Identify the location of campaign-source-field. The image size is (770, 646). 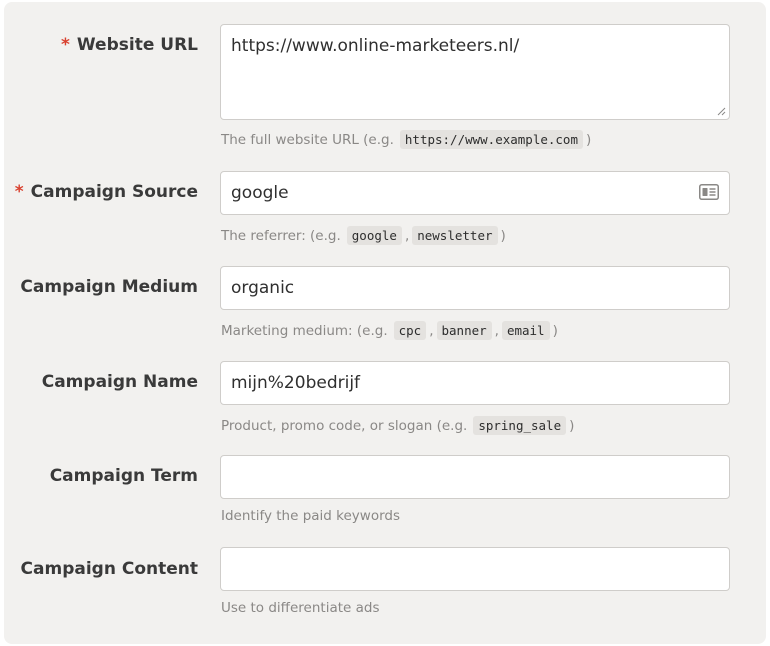
(475, 193).